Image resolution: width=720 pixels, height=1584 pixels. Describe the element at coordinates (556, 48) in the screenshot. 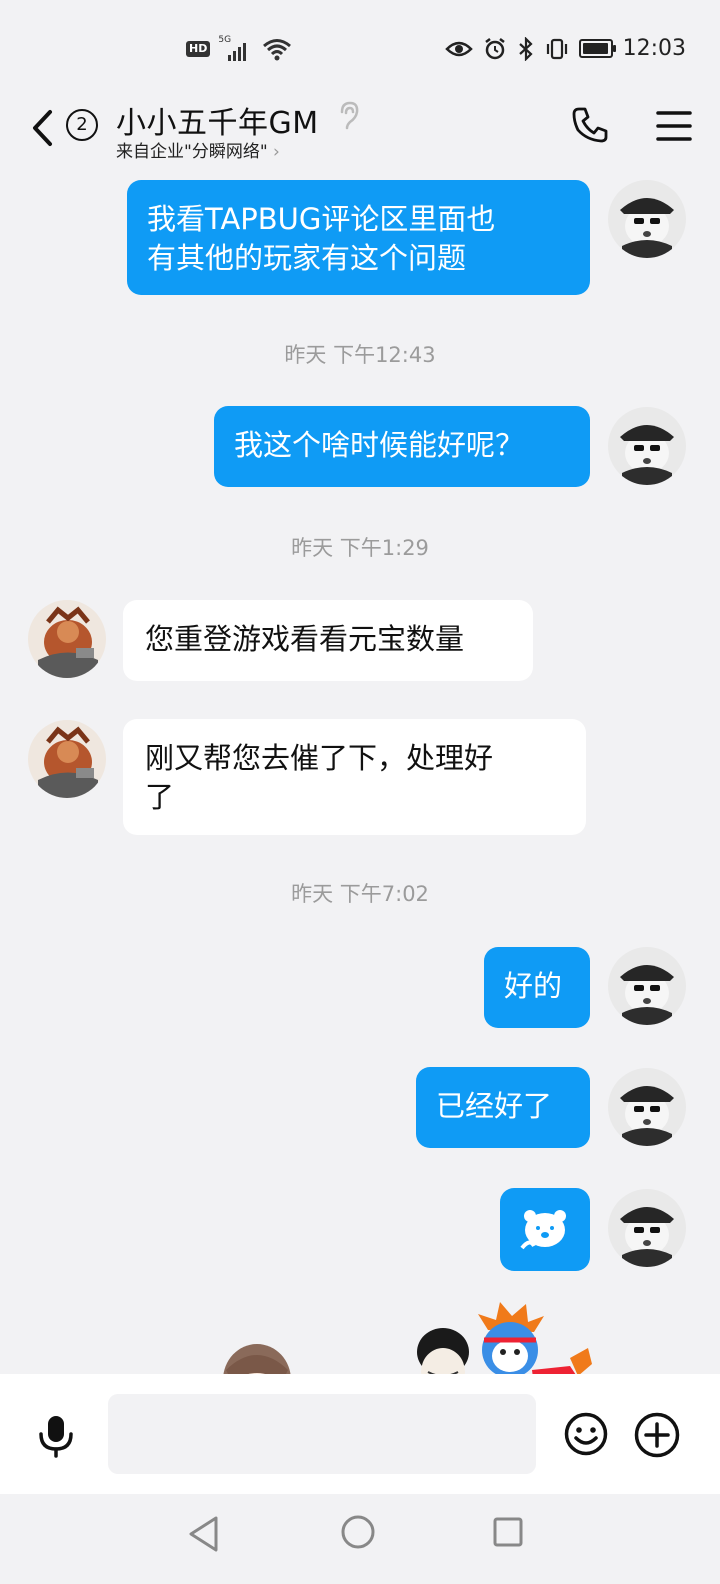

I see `vibrate-icon` at that location.